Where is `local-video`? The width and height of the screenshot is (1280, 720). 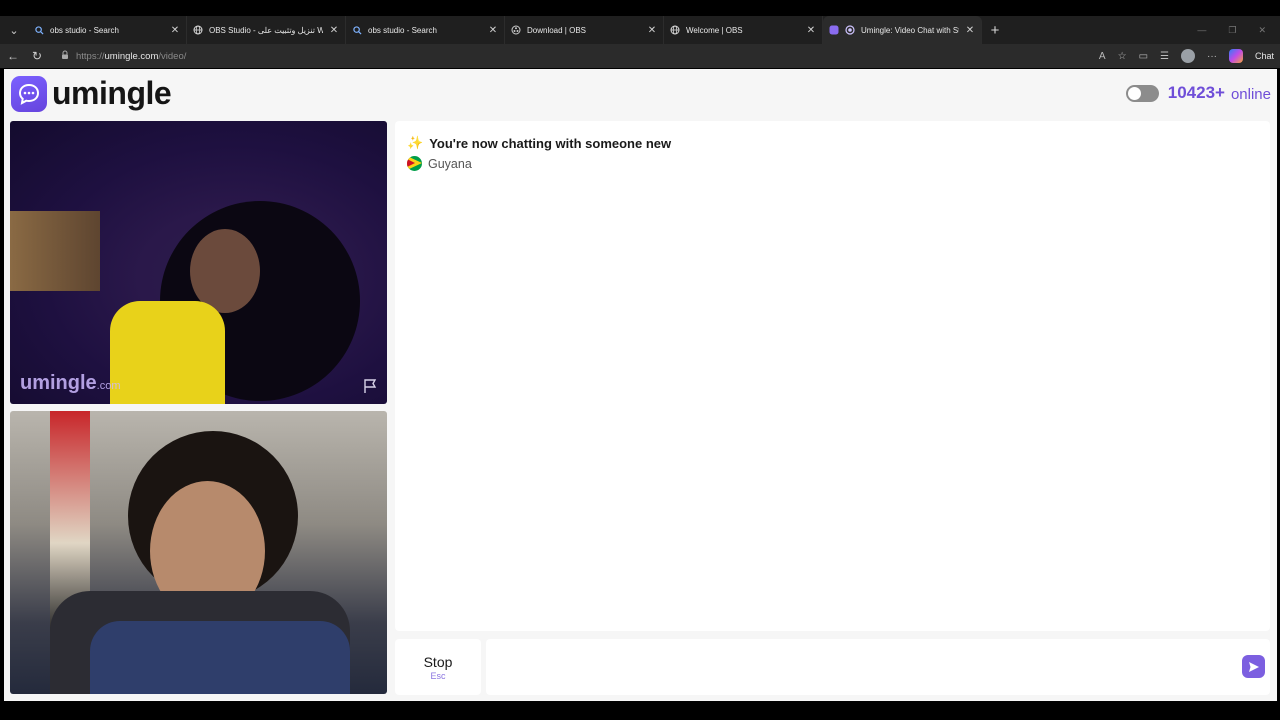 local-video is located at coordinates (198, 552).